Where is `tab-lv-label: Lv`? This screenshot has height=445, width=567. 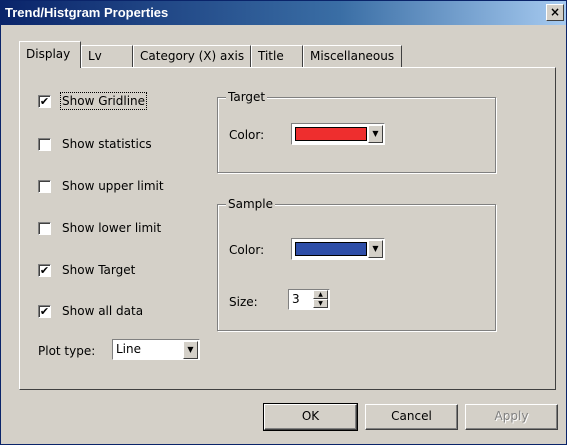 tab-lv-label: Lv is located at coordinates (95, 56).